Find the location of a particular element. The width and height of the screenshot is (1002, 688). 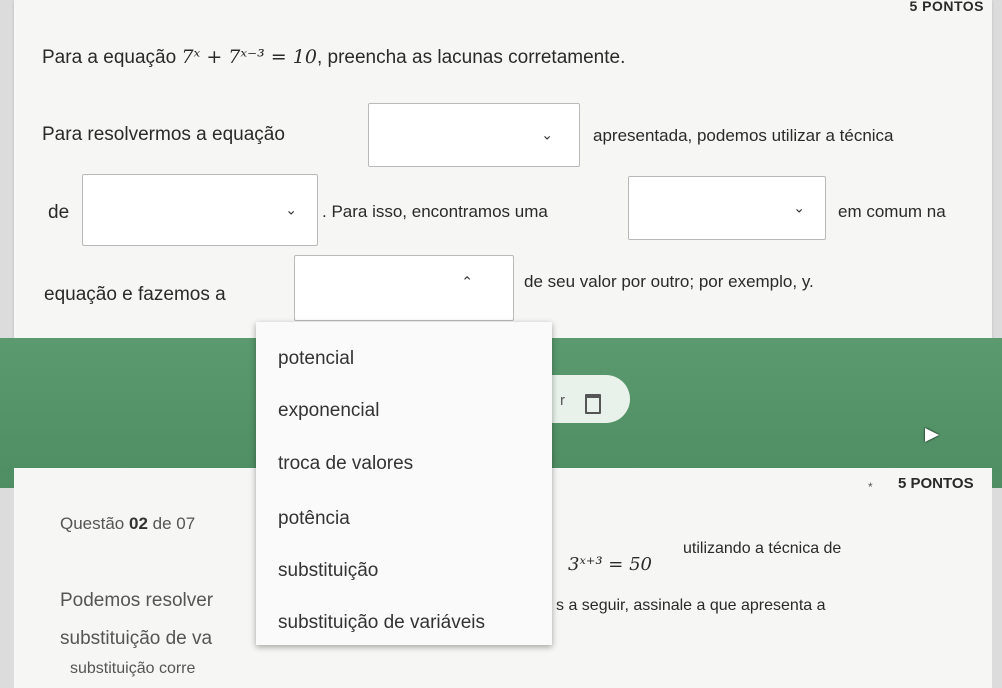

blank-select-4-open: ⌃ is located at coordinates (404, 288).